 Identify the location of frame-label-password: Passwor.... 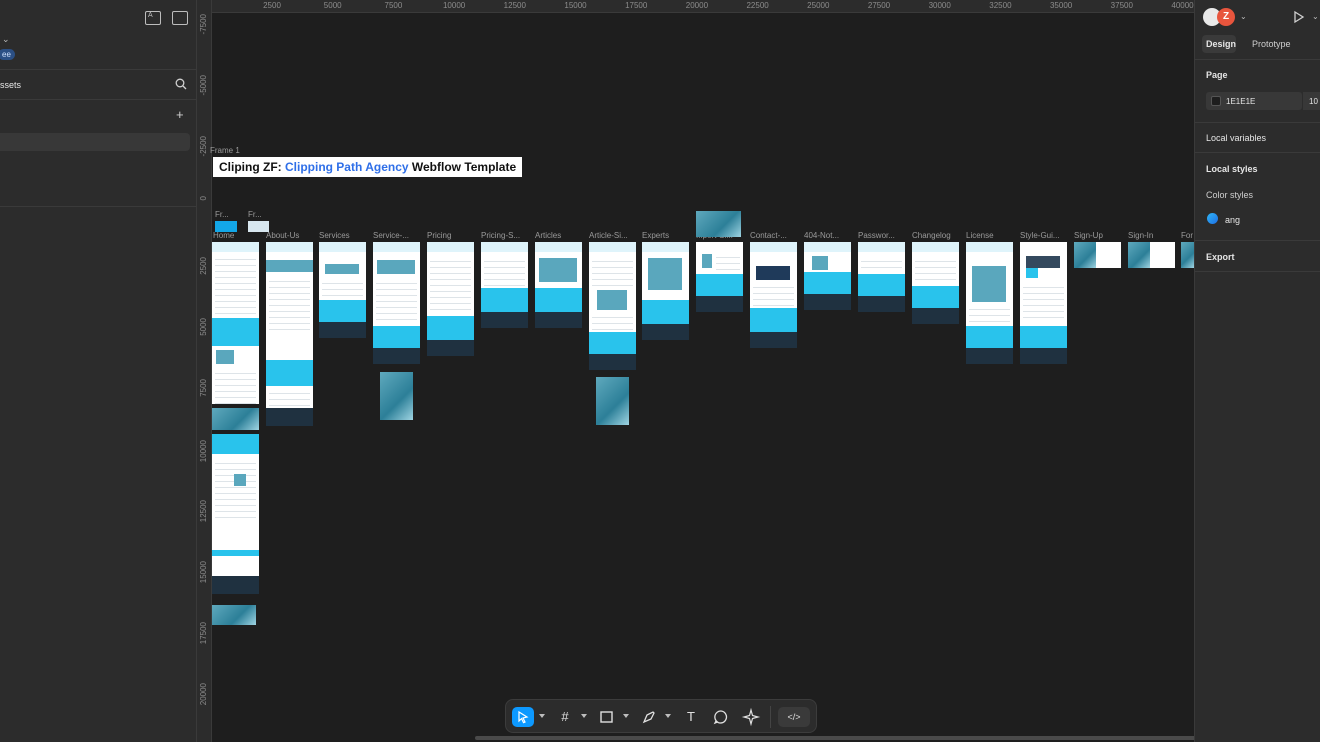
(883, 235).